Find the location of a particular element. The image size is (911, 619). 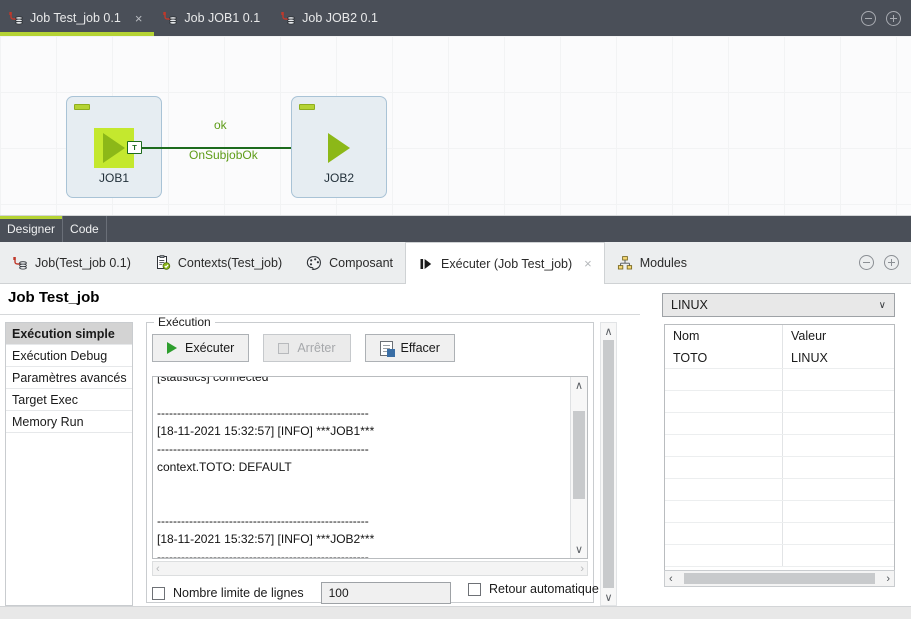

chevron-down-icon: ∨ is located at coordinates (882, 305).